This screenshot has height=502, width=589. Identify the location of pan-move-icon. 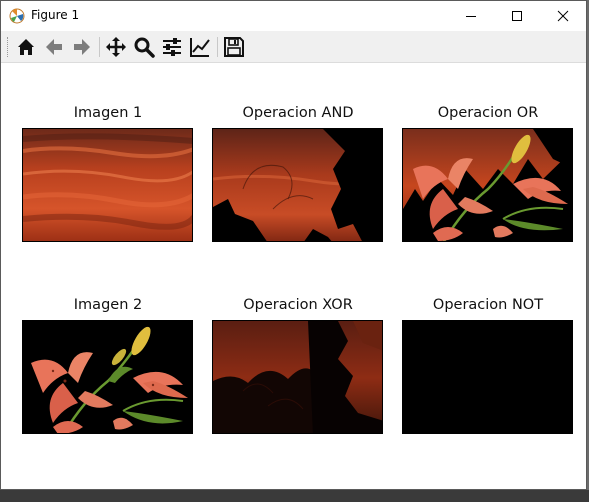
(116, 47).